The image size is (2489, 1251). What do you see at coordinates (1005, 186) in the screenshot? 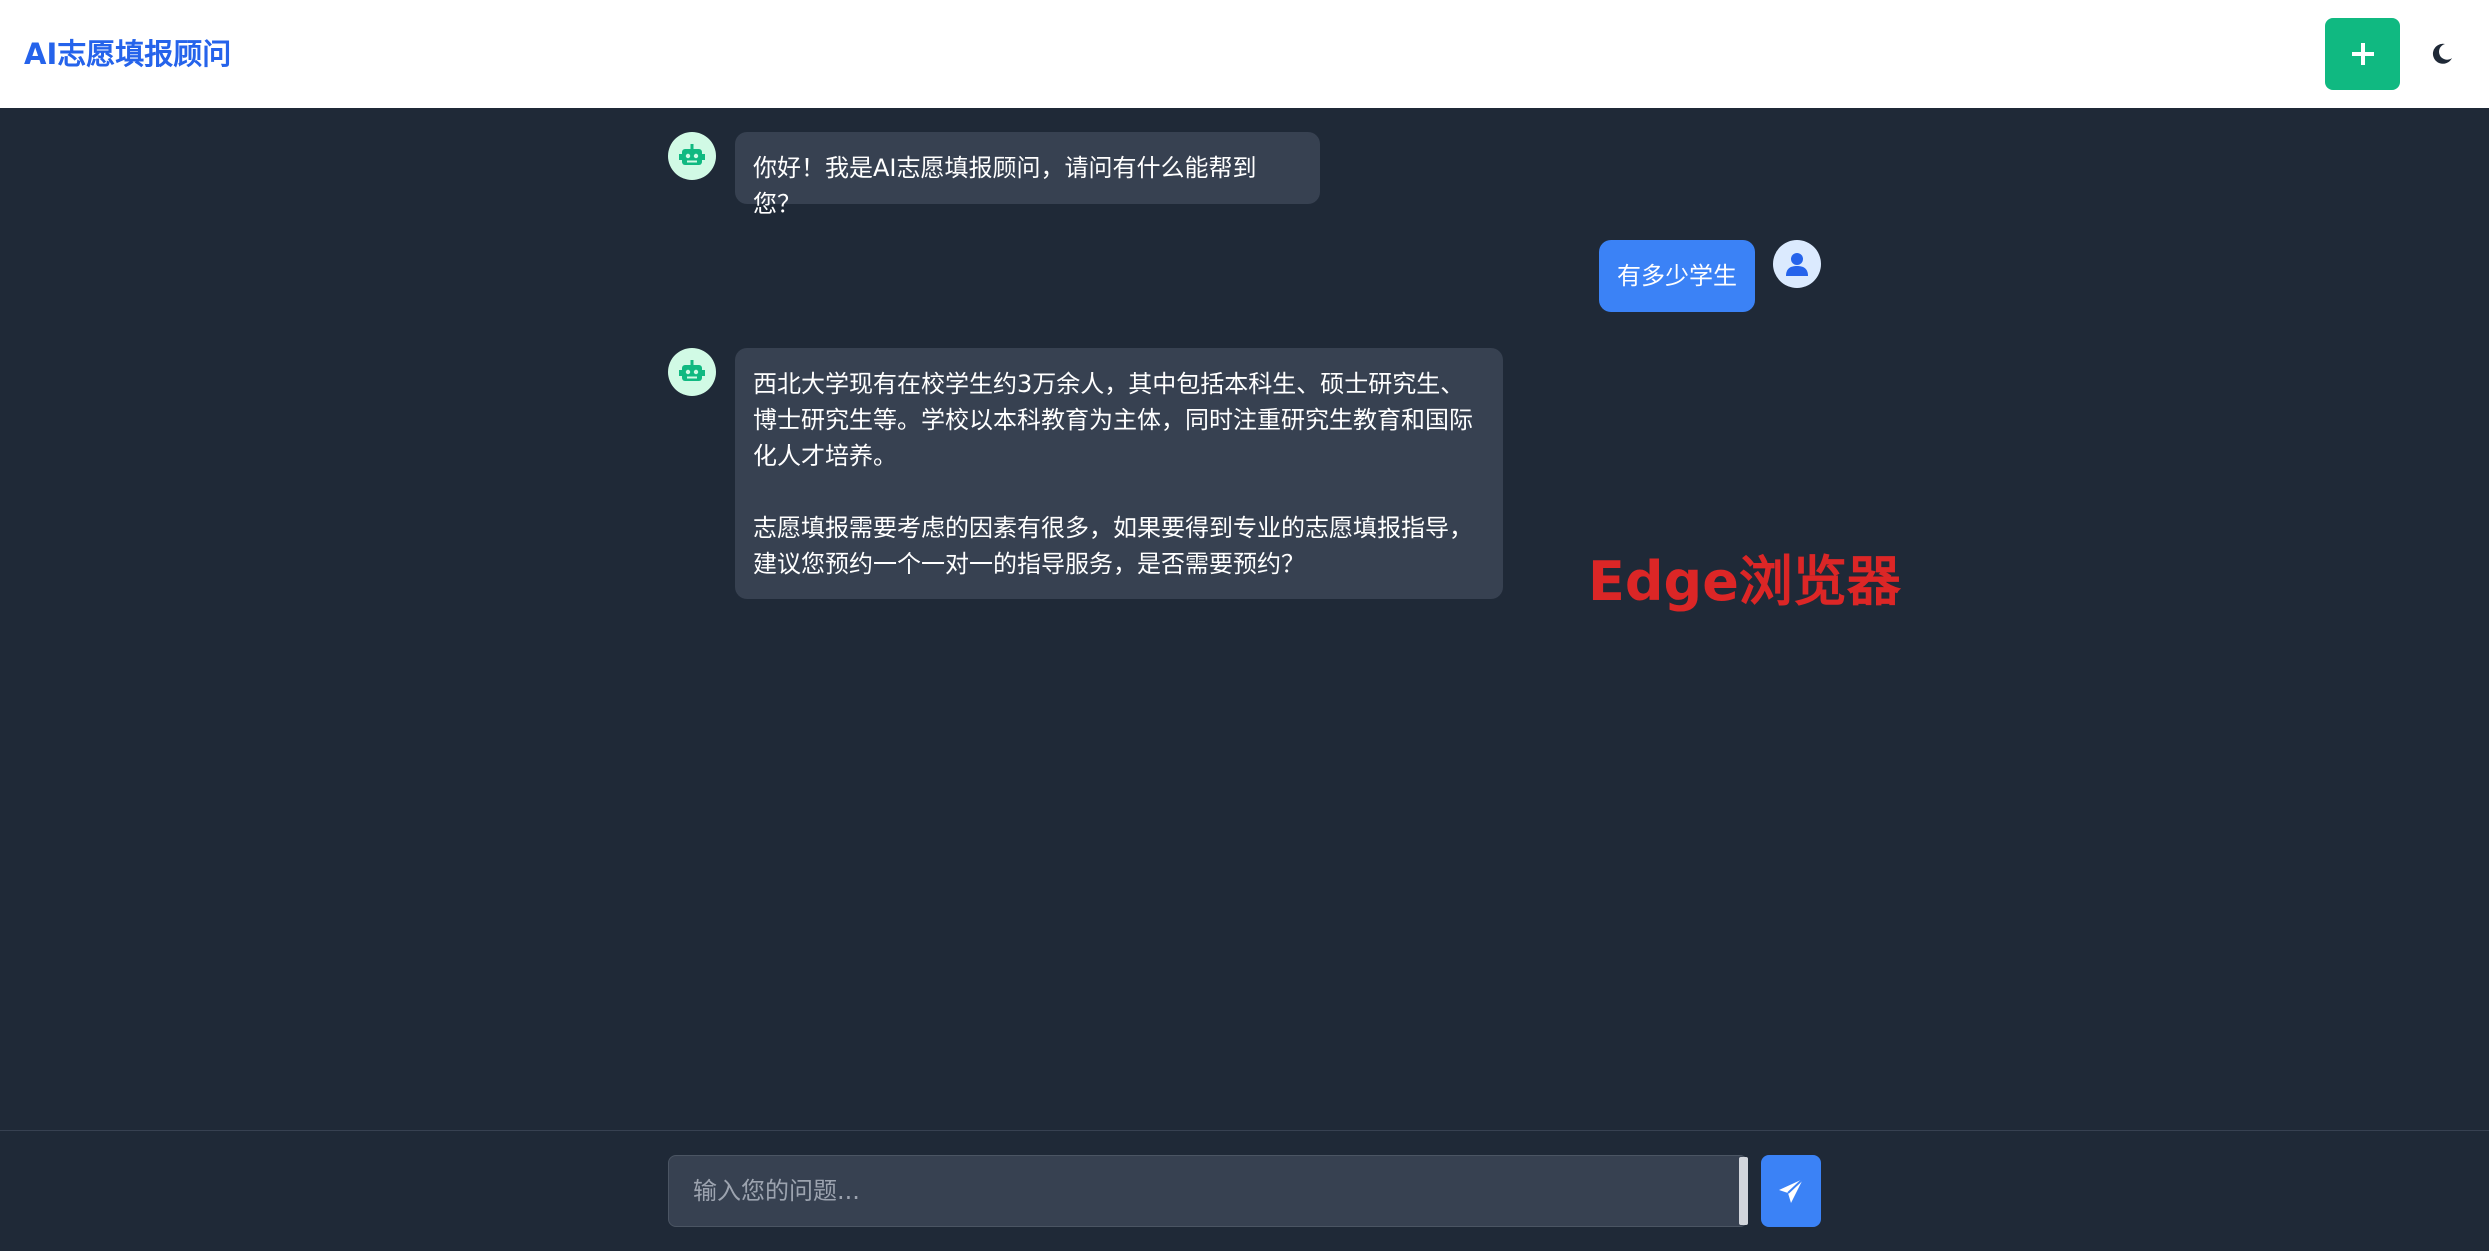
I see `message-text: 你好！我是AI志愿填报顾问，请问有什么能帮到您？` at bounding box center [1005, 186].